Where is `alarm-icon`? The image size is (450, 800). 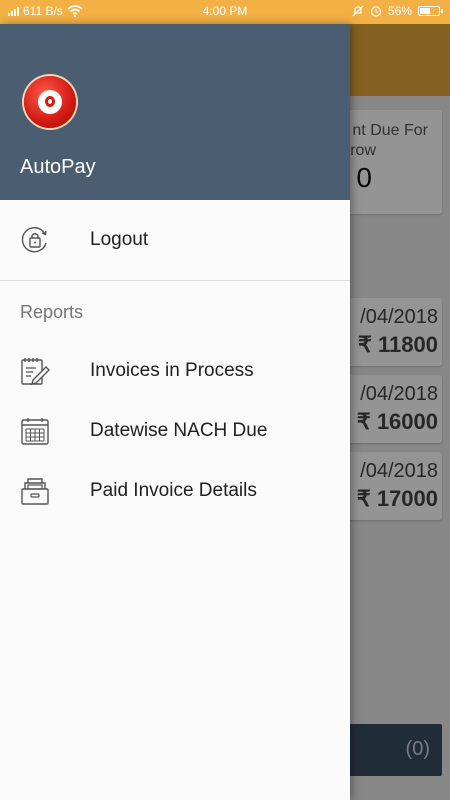 alarm-icon is located at coordinates (376, 11).